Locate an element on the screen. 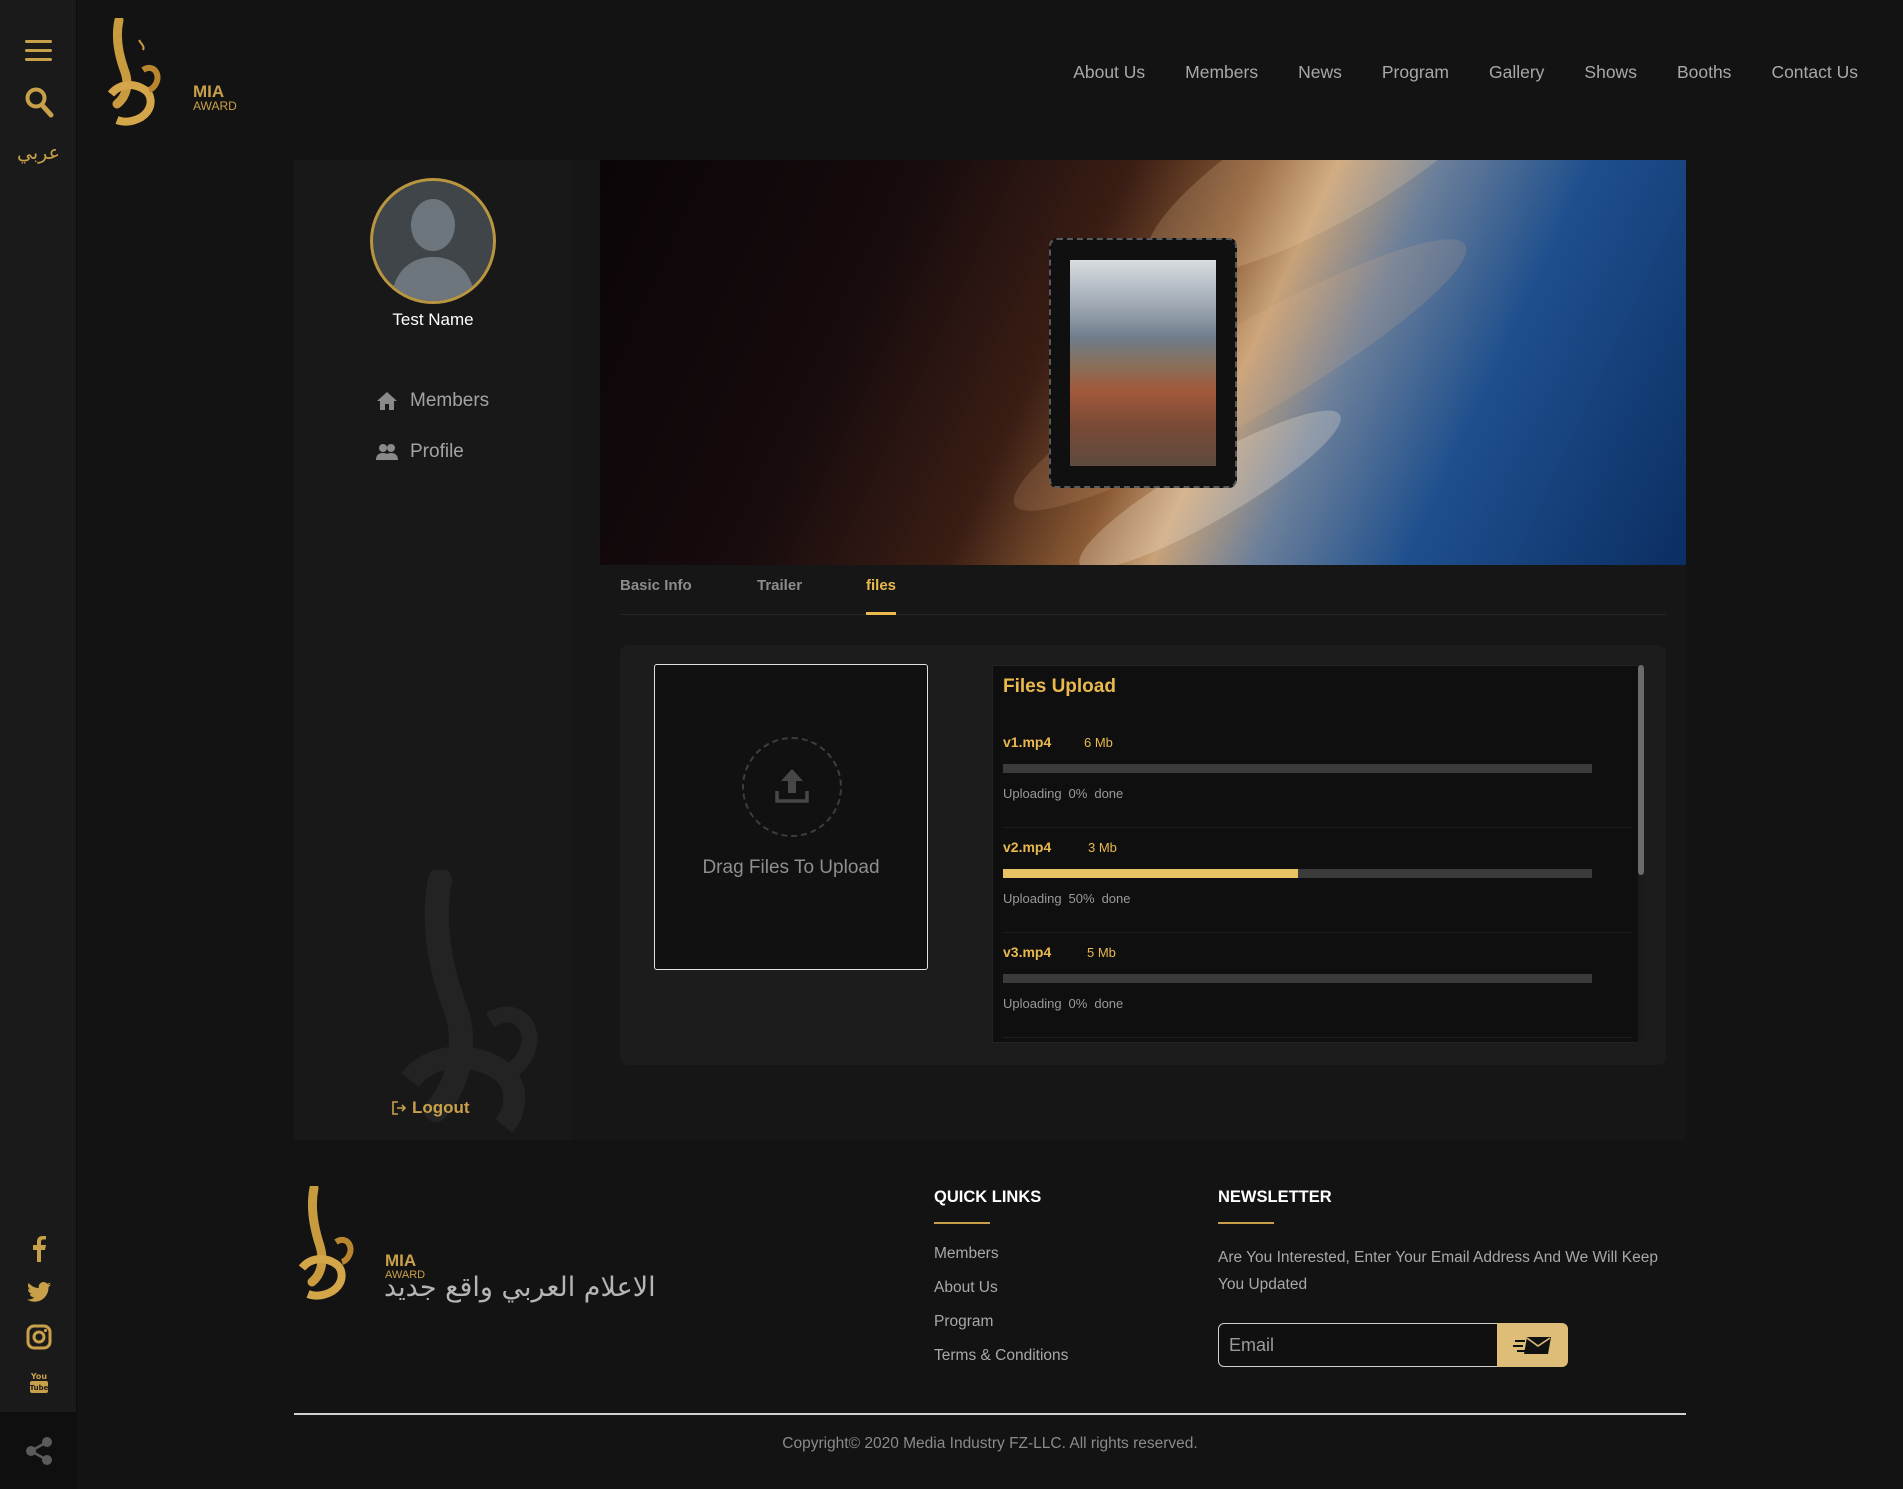  dropzone-label: Drag Files To Upload is located at coordinates (791, 867).